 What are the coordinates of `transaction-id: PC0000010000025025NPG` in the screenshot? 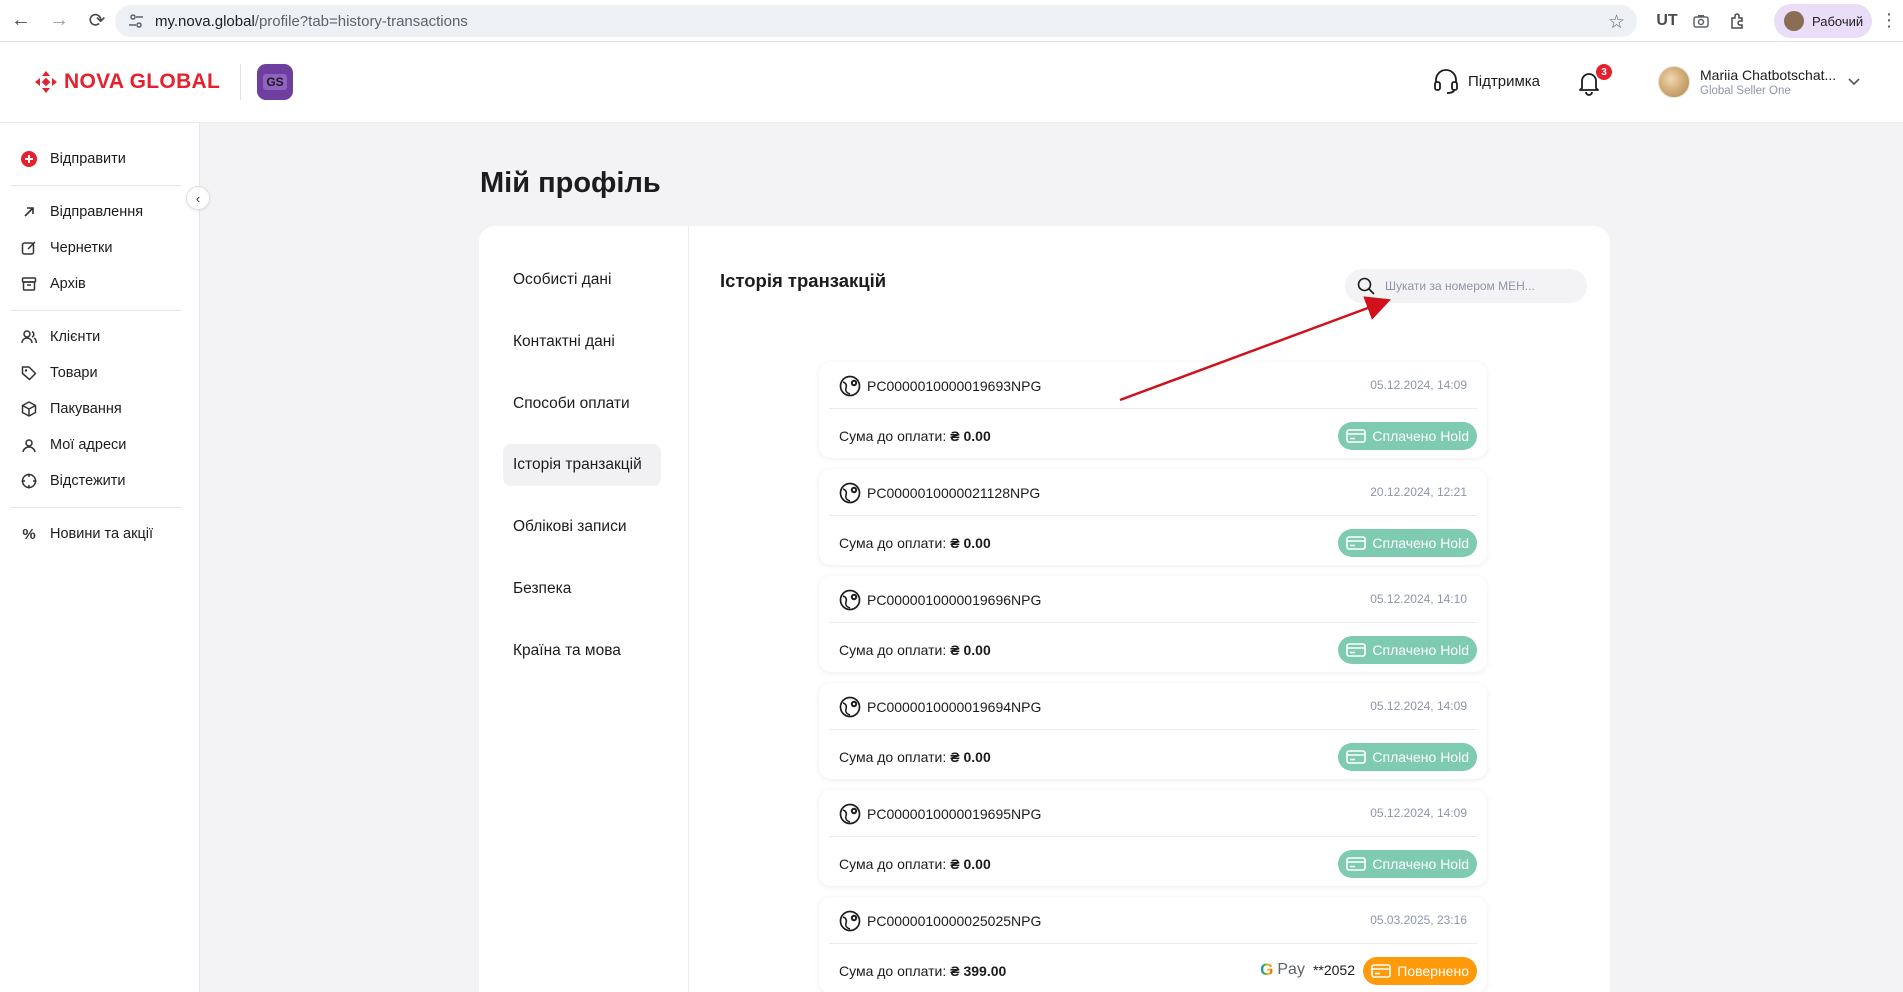 It's located at (954, 921).